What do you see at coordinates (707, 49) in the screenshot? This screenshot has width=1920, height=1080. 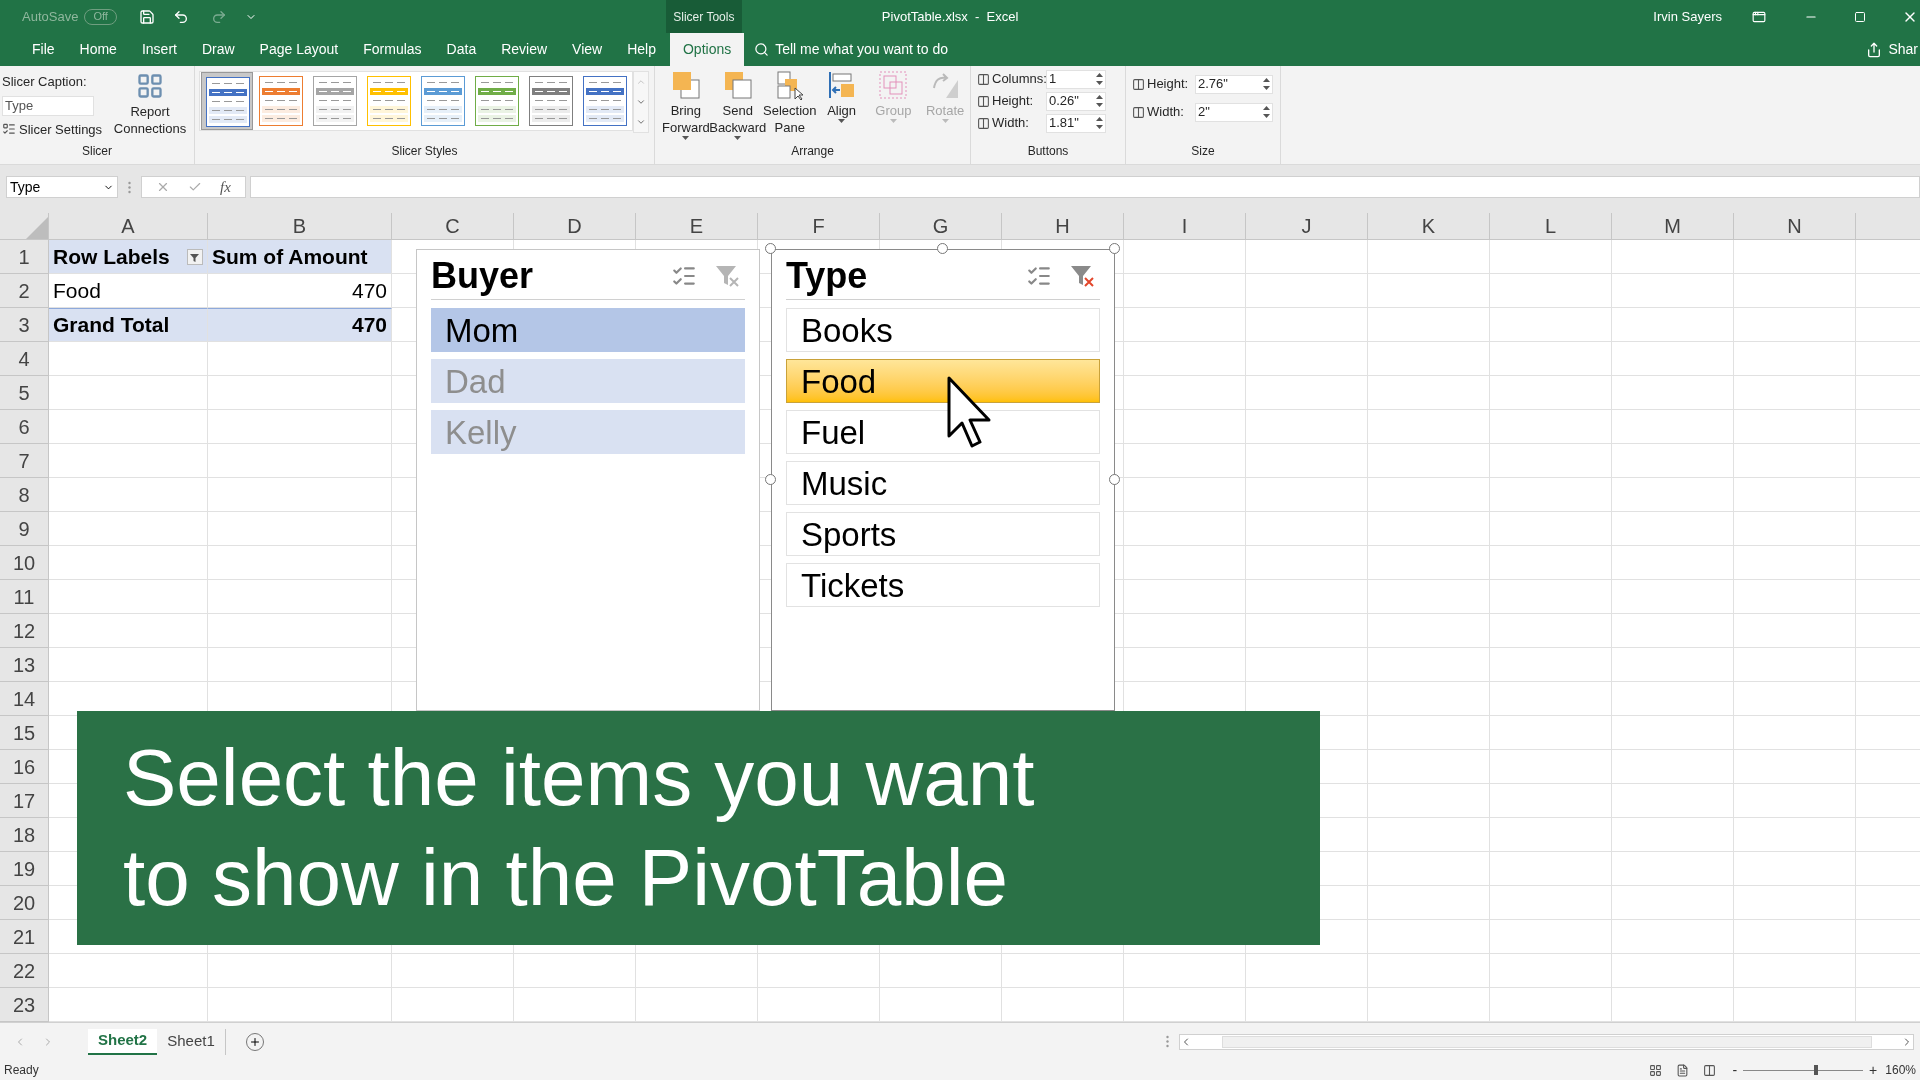 I see `ribbon-tab: Options` at bounding box center [707, 49].